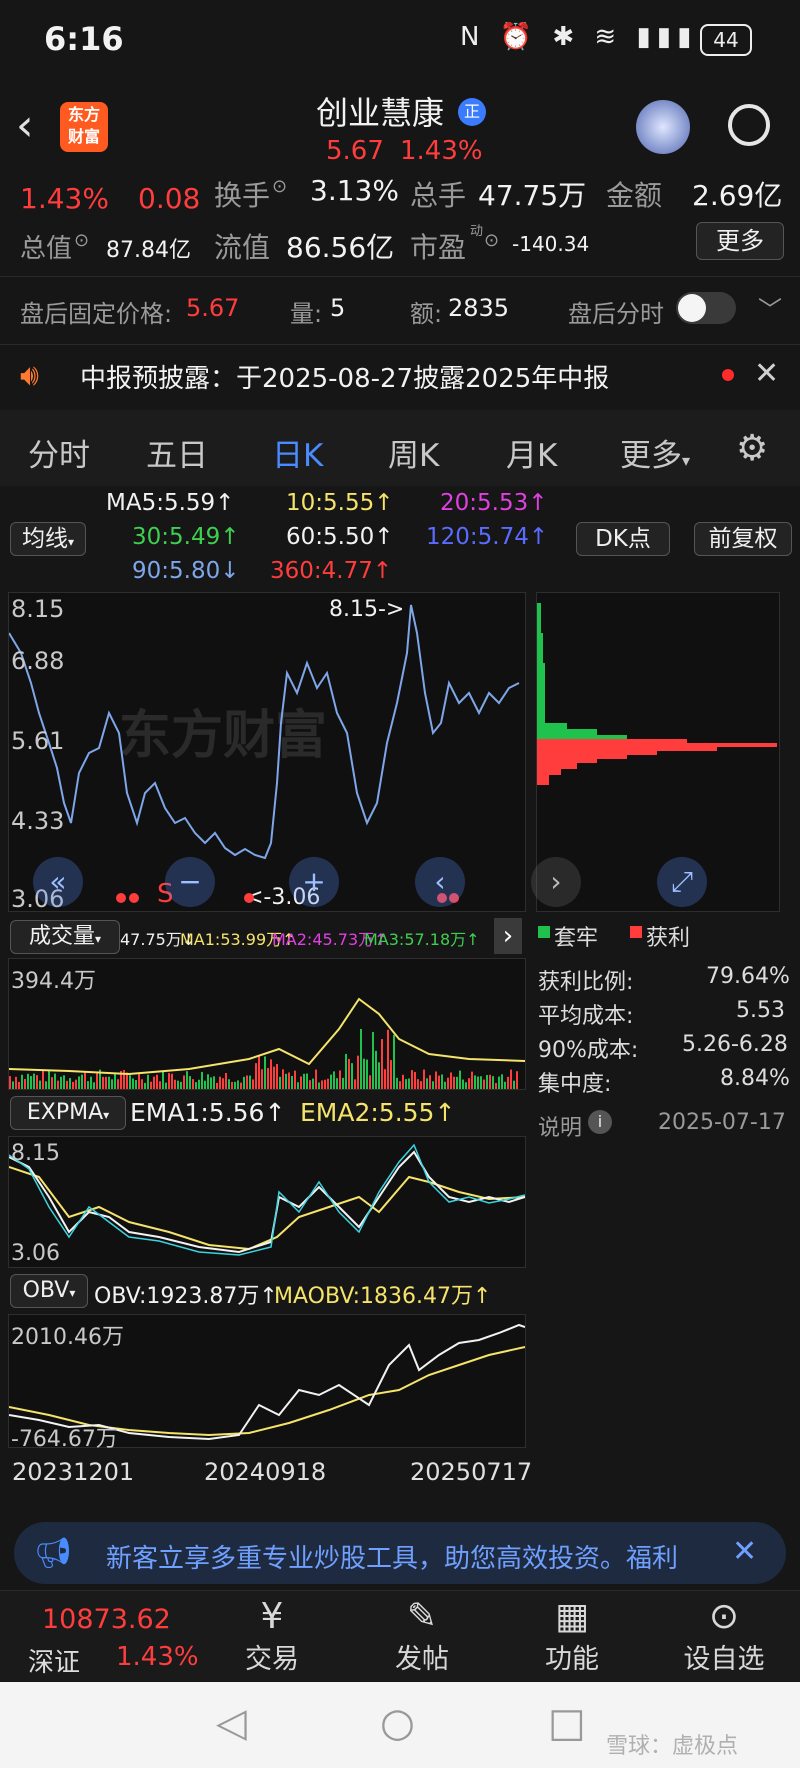 The height and width of the screenshot is (1768, 800). Describe the element at coordinates (68, 1113) in the screenshot. I see `expma-selector: EXPMA▾` at that location.